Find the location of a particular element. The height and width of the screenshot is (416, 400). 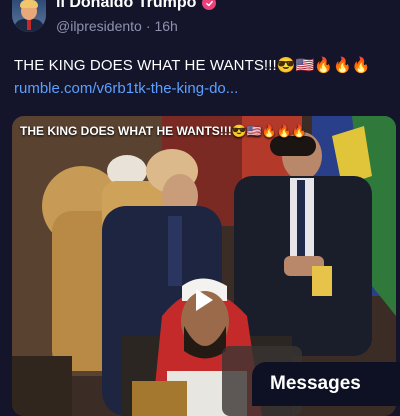

author-name-row: il Donaldo Trumpo is located at coordinates (136, 6).